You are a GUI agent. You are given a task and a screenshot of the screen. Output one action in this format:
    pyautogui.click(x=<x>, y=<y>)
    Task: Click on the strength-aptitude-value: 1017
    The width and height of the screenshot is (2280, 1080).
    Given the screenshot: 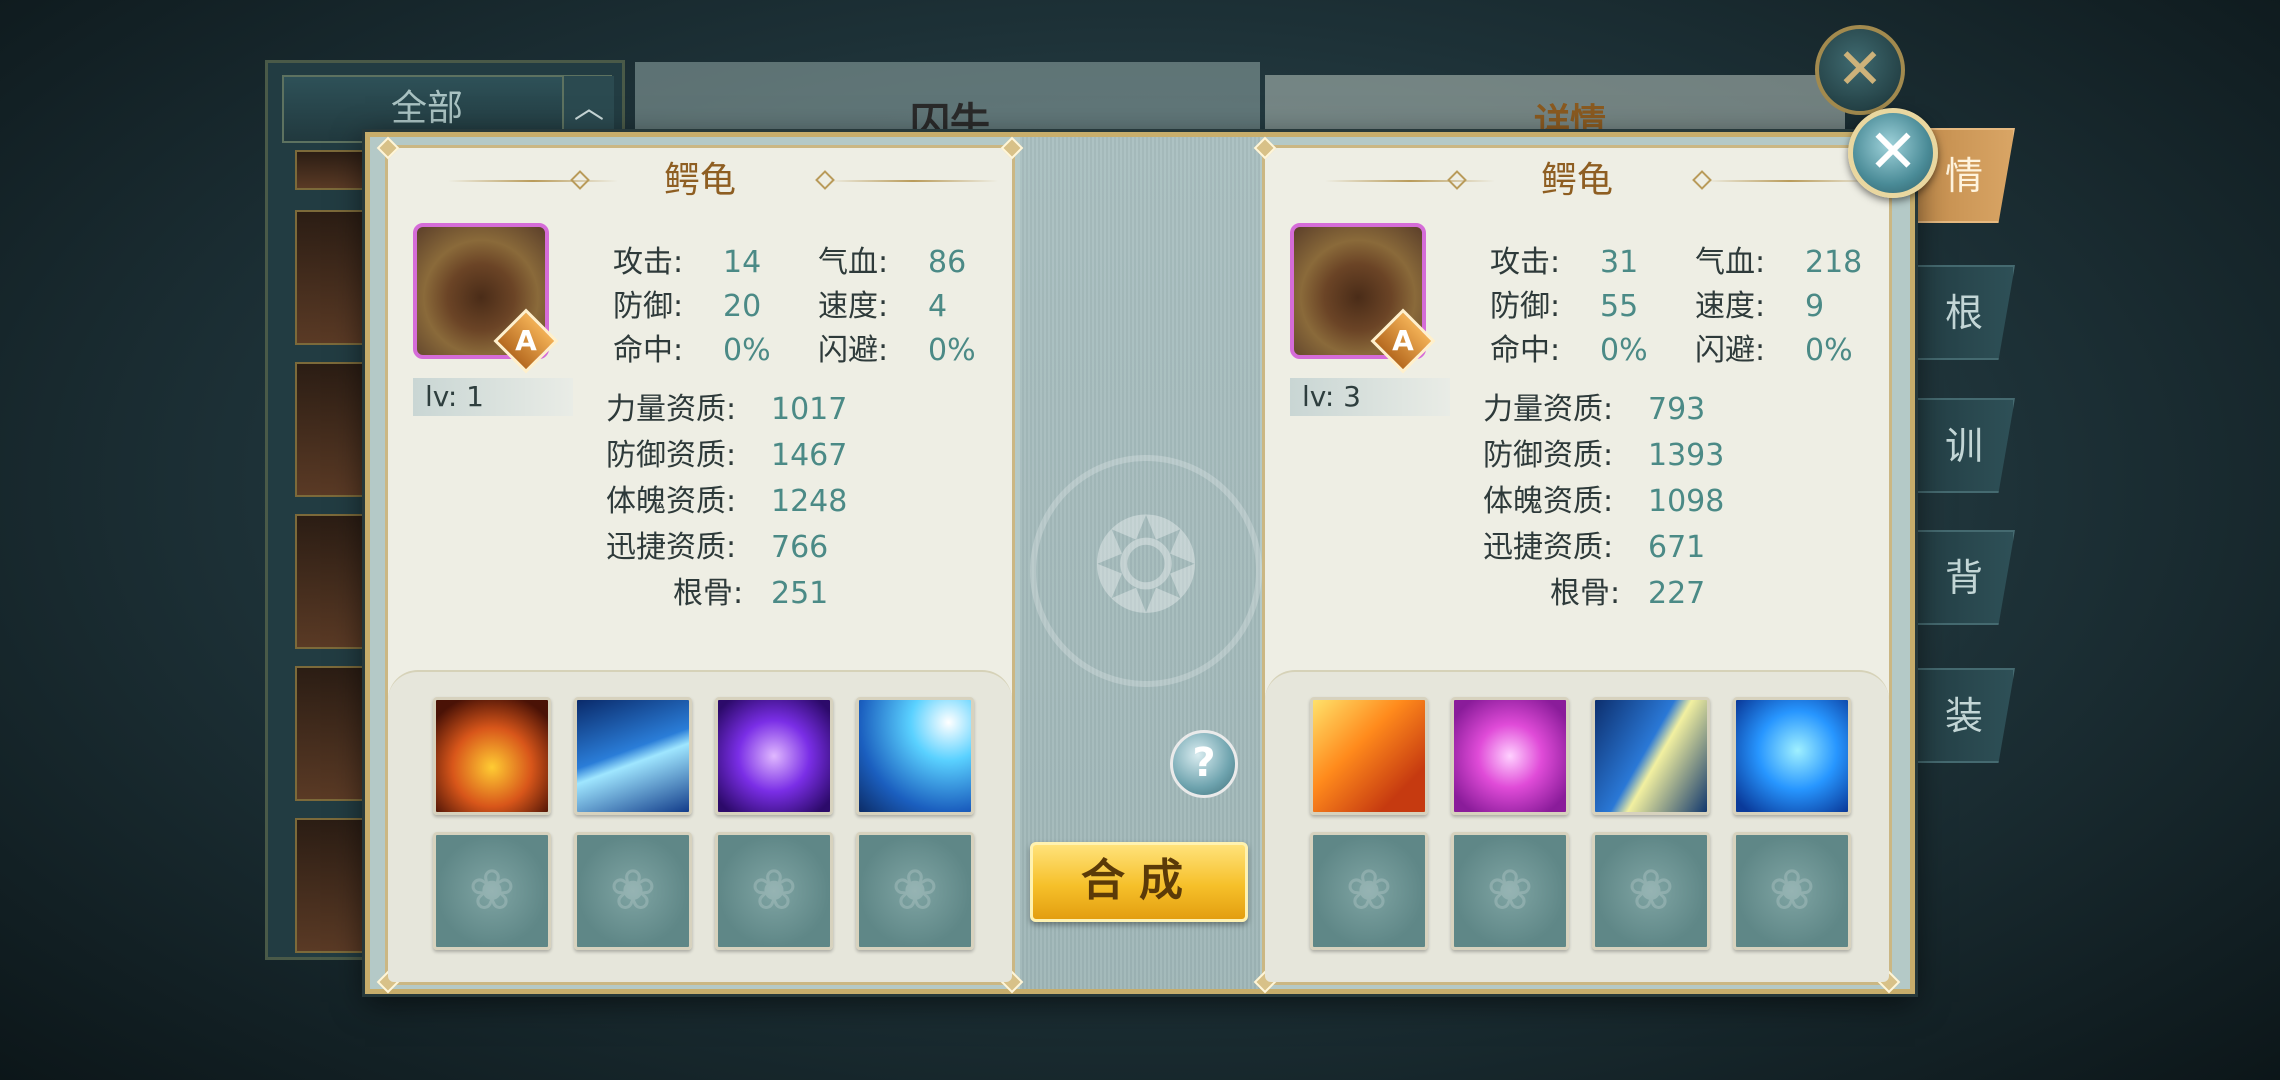 What is the action you would take?
    pyautogui.click(x=809, y=409)
    